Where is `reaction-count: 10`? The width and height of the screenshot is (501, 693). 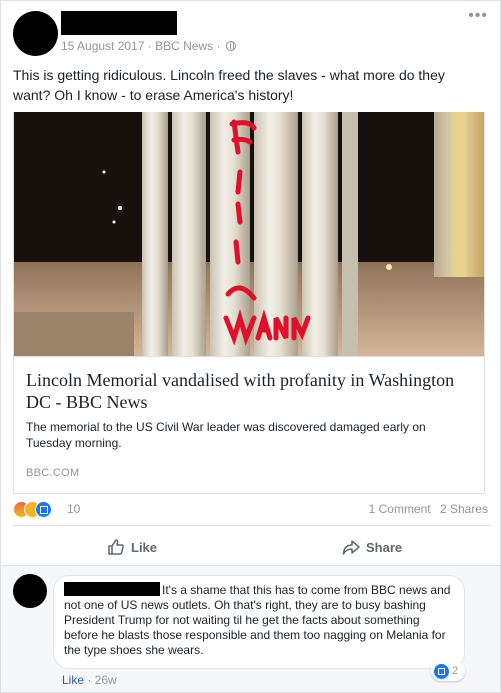
reaction-count: 10 is located at coordinates (73, 509).